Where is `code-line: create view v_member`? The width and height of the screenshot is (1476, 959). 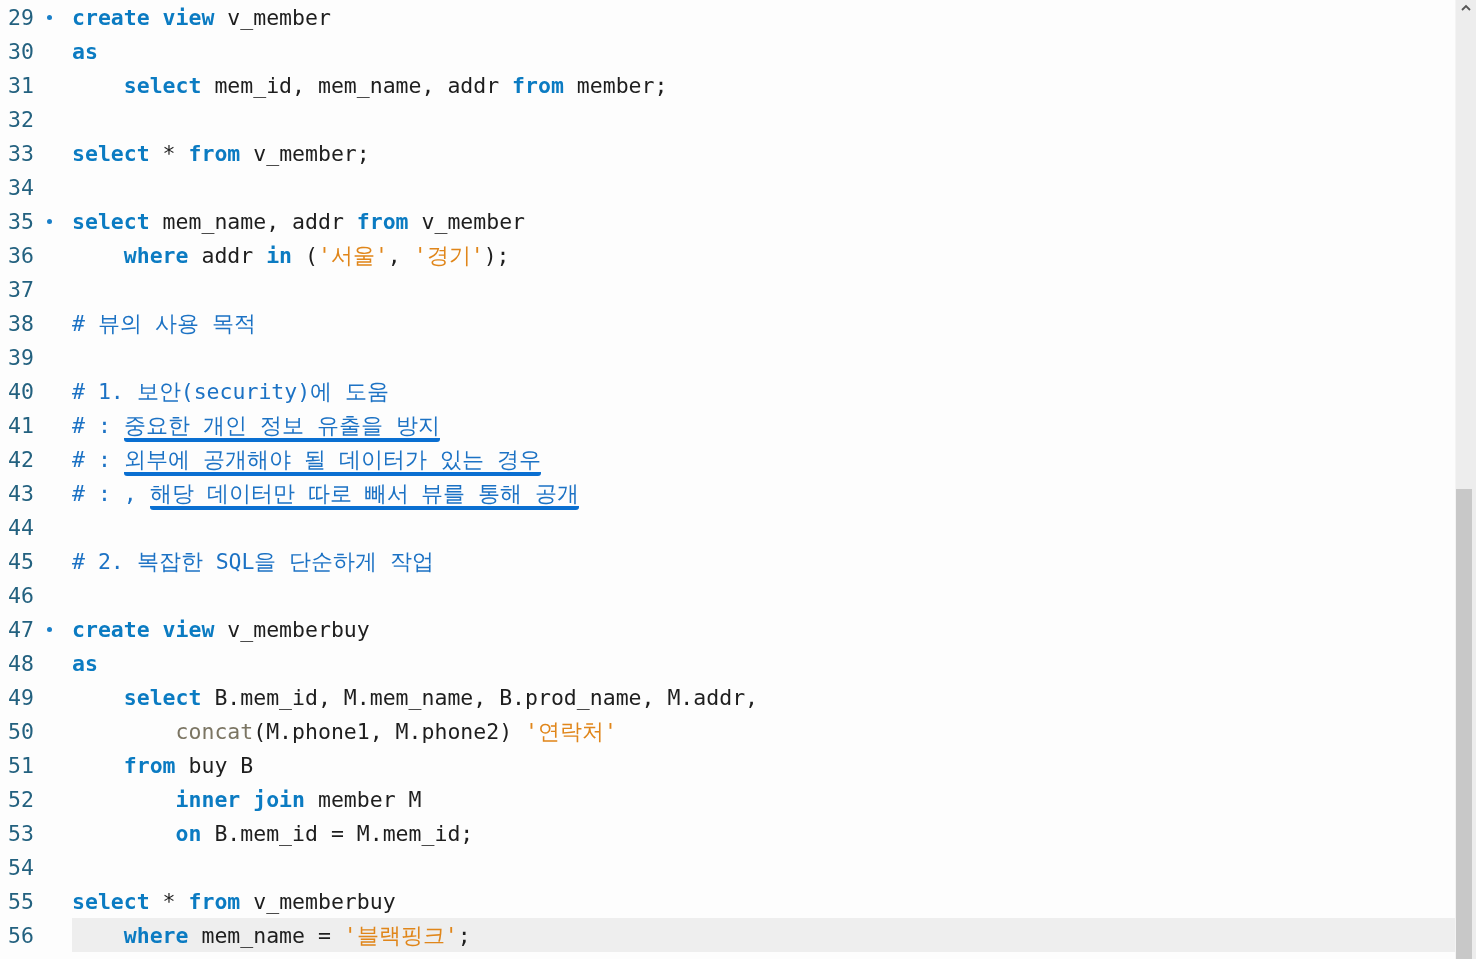 code-line: create view v_member is located at coordinates (201, 17).